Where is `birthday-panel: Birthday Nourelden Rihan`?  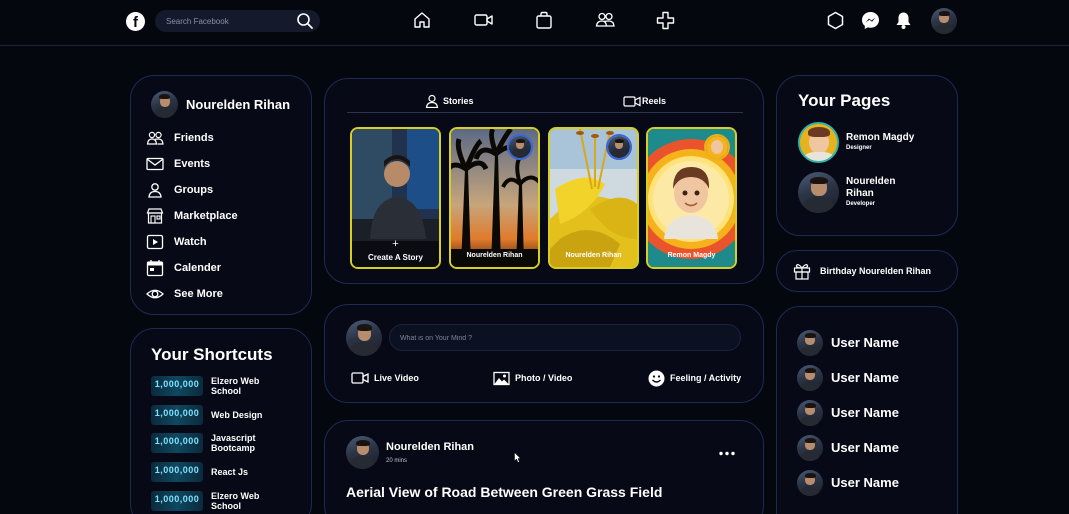 birthday-panel: Birthday Nourelden Rihan is located at coordinates (867, 271).